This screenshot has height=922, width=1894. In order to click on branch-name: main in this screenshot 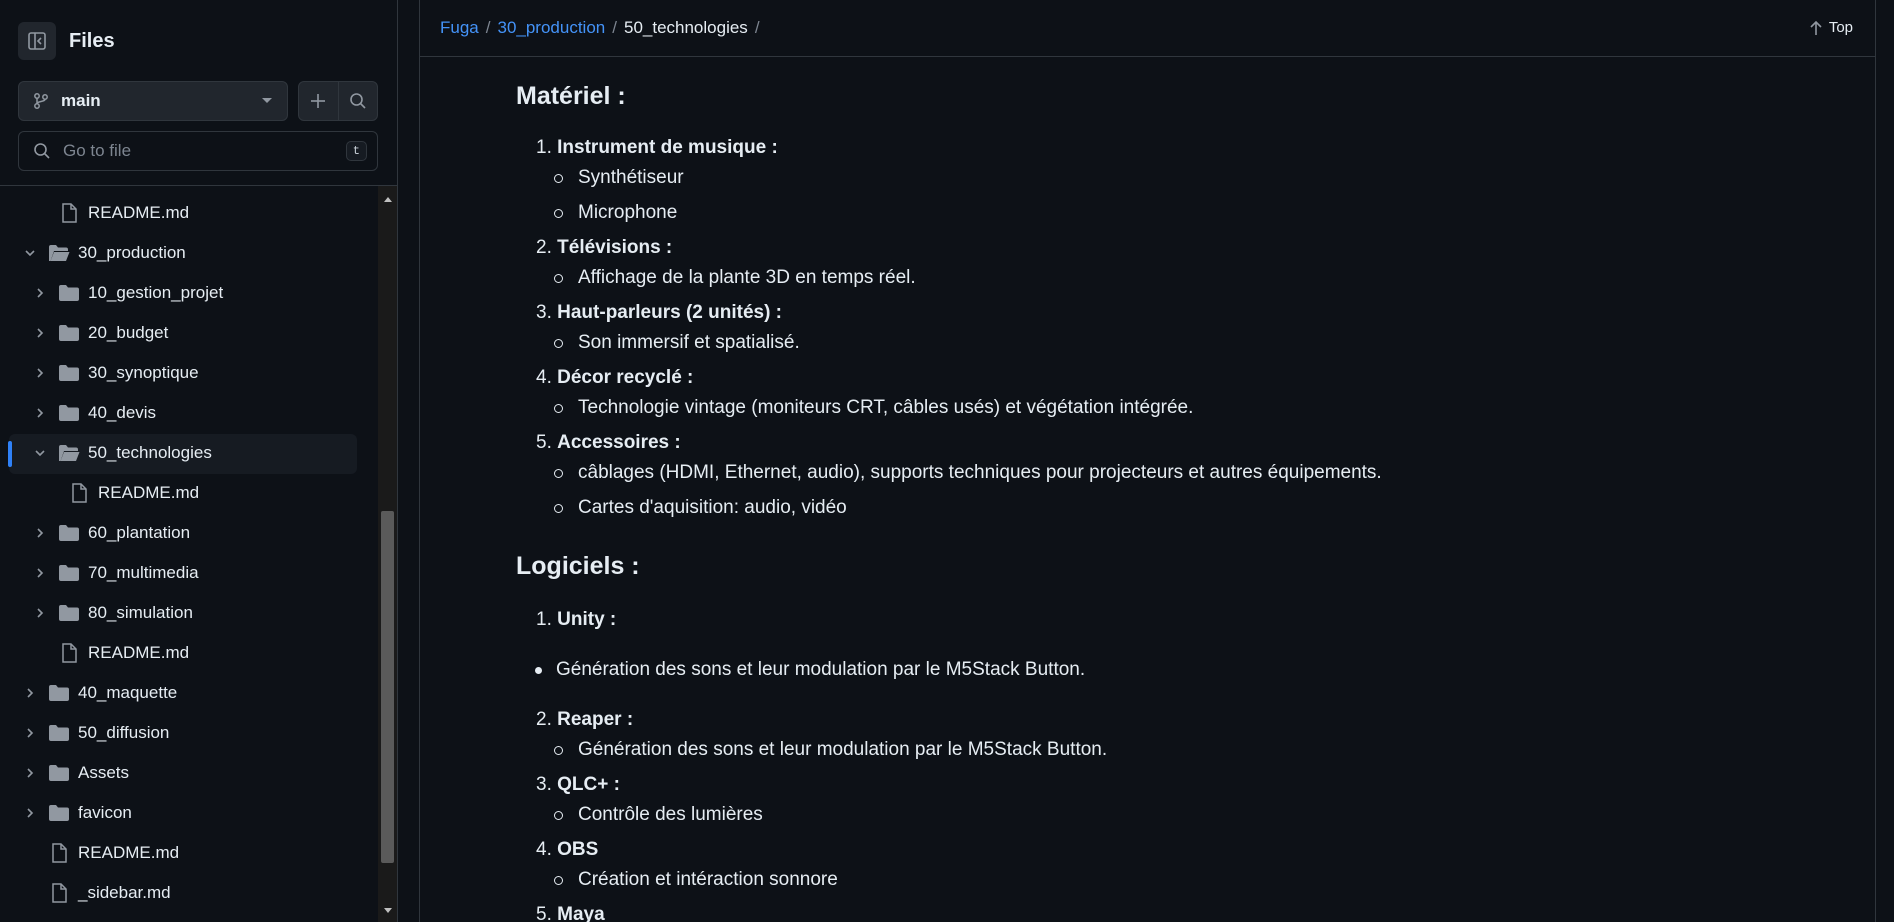, I will do `click(81, 100)`.